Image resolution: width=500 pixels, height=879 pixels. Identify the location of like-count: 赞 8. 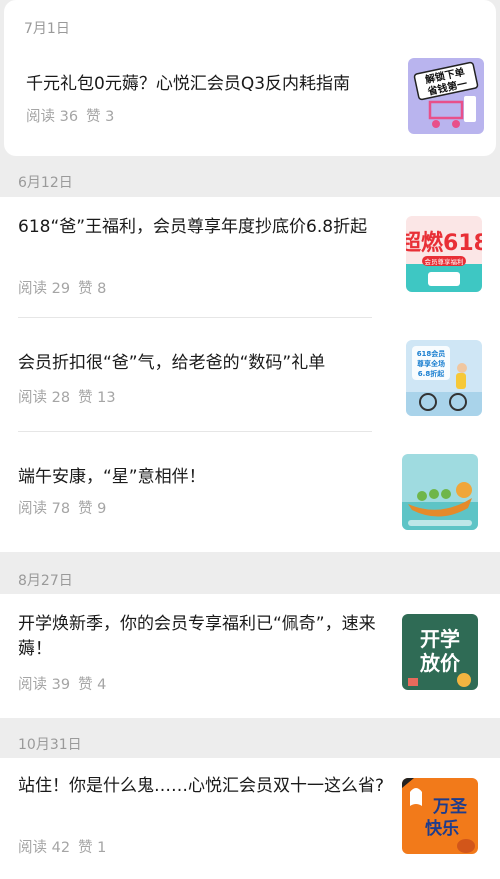
(92, 289).